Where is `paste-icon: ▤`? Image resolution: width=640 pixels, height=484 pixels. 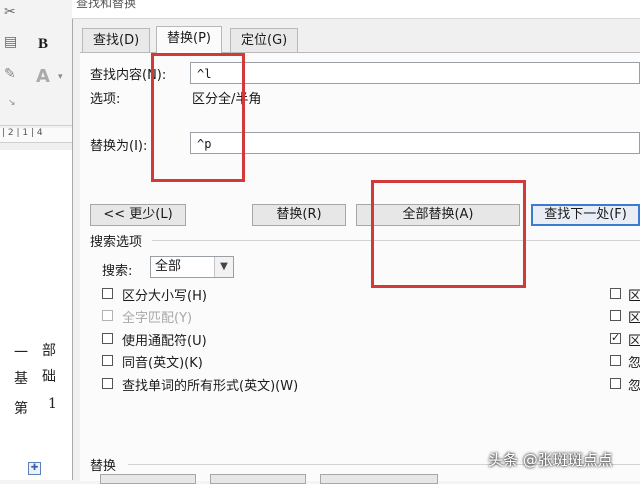
paste-icon: ▤ is located at coordinates (10, 42).